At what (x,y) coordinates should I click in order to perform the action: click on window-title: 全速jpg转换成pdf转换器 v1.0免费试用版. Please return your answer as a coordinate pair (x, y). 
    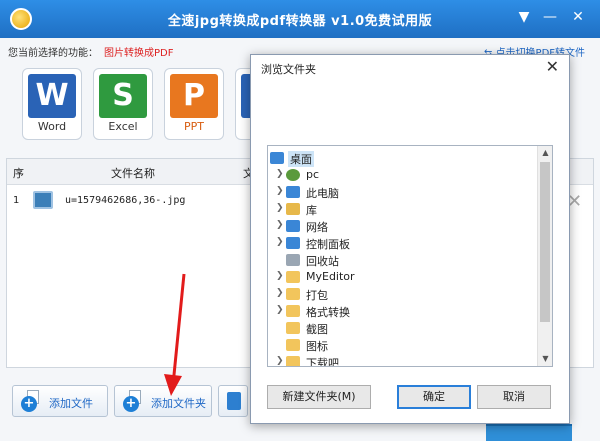
    Looking at the image, I should click on (300, 21).